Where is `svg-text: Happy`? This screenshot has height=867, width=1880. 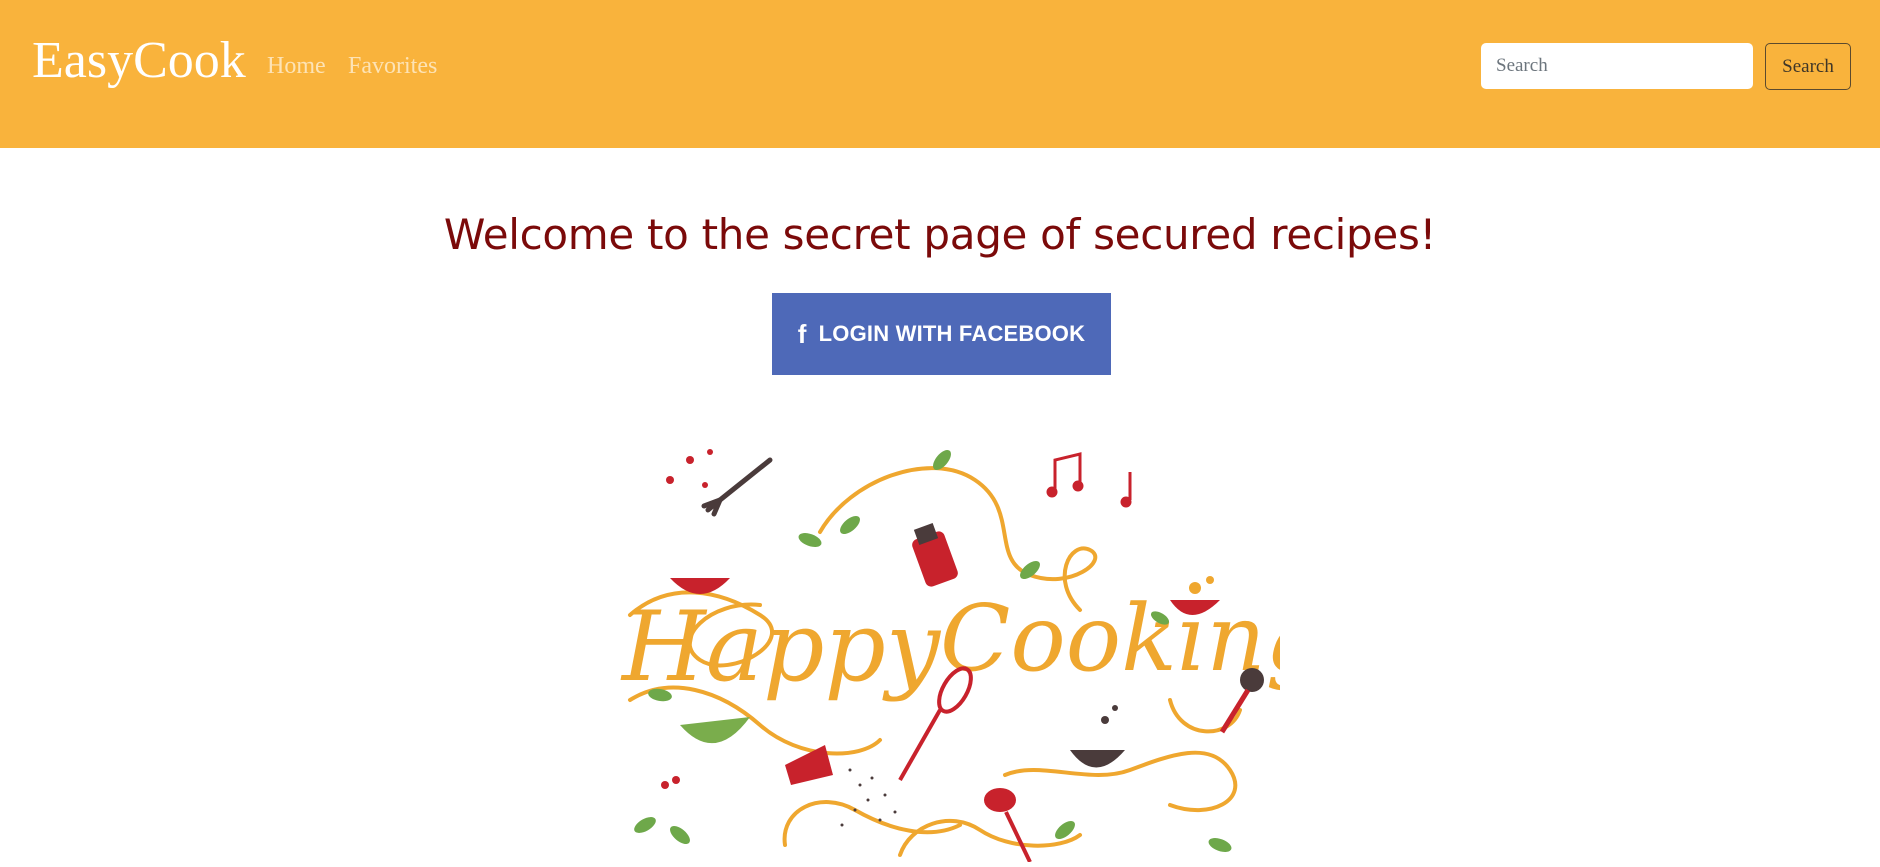 svg-text: Happy is located at coordinates (781, 647).